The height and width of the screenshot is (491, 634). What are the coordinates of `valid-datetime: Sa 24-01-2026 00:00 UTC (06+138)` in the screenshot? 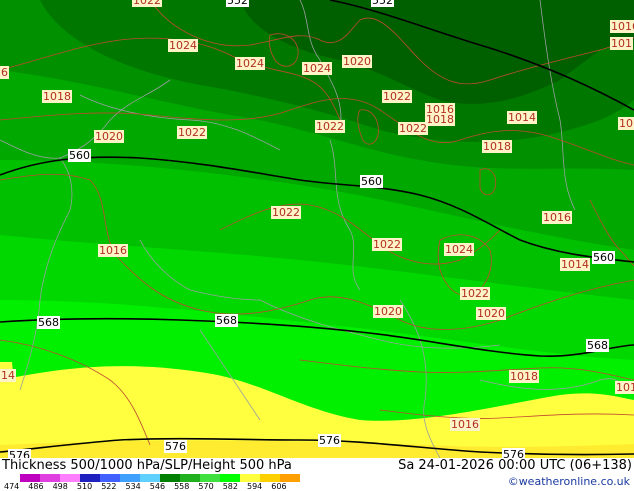 It's located at (515, 465).